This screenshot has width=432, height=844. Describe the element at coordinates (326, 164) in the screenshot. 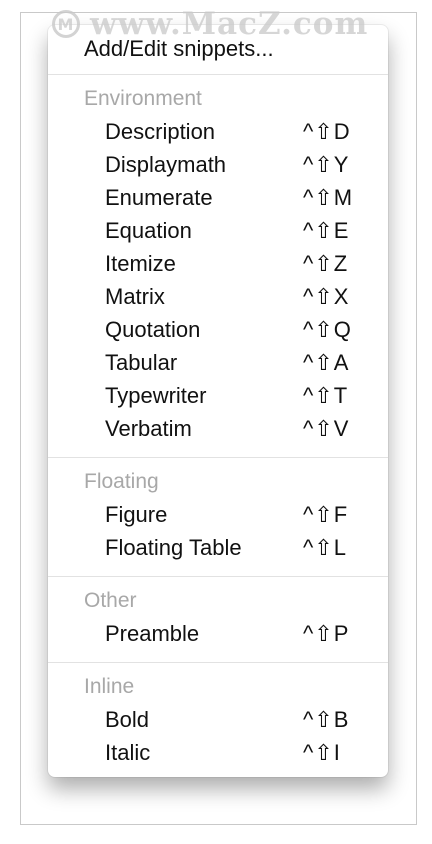

I see `menu-item-shortcut: ^⇧Y` at that location.